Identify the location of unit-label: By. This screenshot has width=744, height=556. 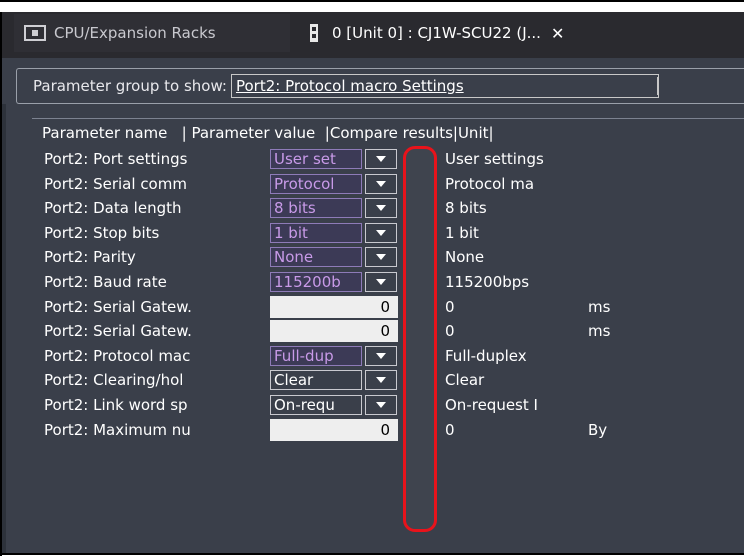
(598, 429).